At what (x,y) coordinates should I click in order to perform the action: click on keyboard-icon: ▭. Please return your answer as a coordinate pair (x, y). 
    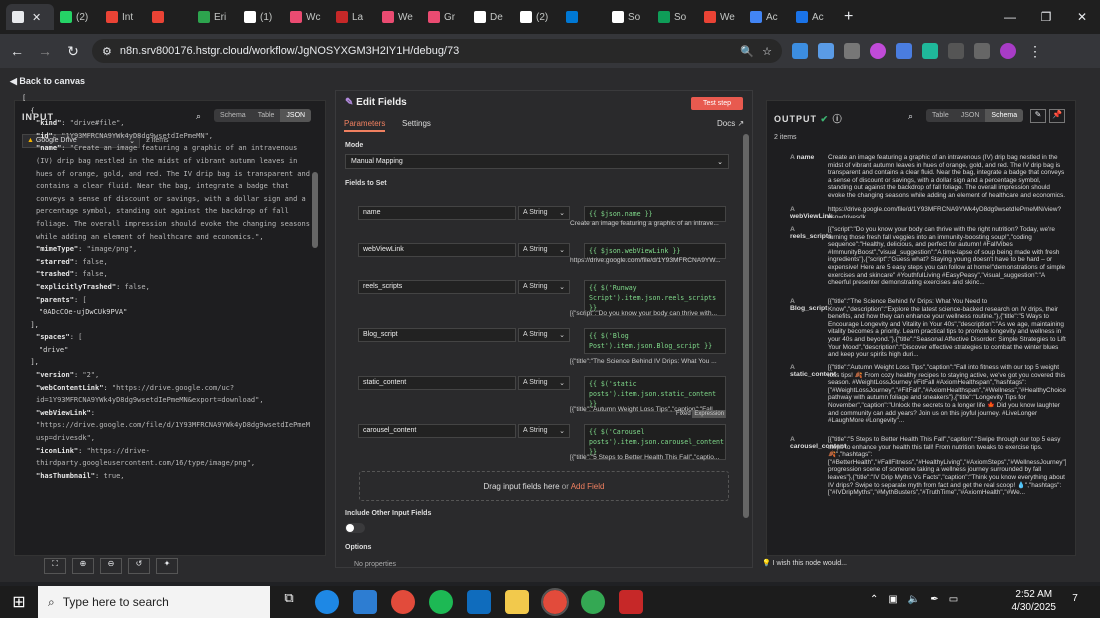
    Looking at the image, I should click on (953, 599).